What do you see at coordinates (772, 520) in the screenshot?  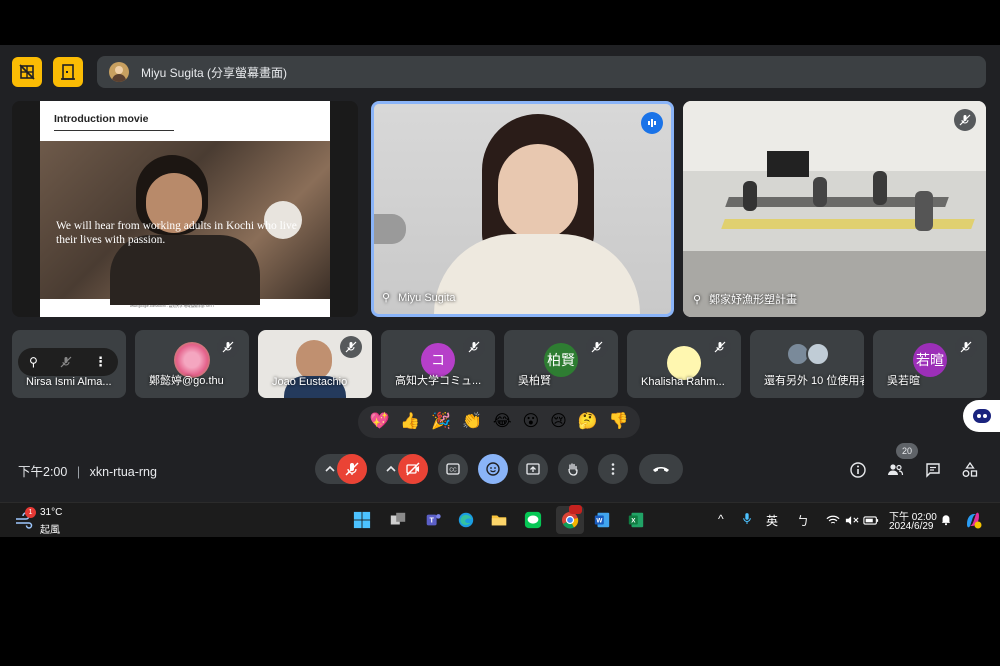 I see `ime-language: 英` at bounding box center [772, 520].